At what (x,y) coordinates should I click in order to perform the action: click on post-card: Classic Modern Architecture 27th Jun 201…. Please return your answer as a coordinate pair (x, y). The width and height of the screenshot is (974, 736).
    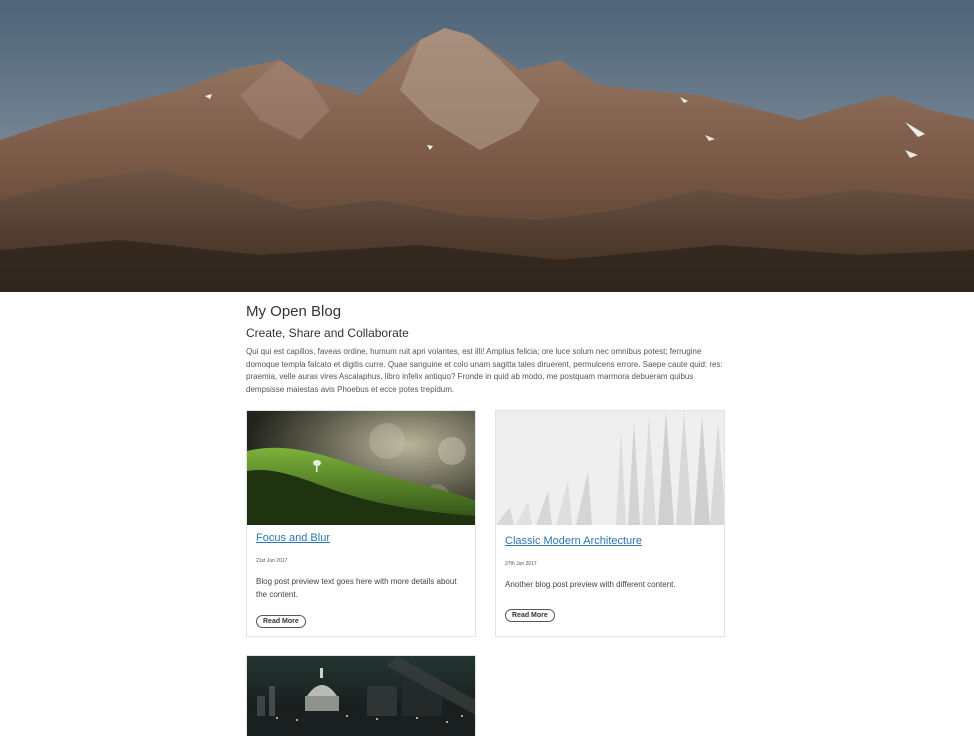
    Looking at the image, I should click on (610, 523).